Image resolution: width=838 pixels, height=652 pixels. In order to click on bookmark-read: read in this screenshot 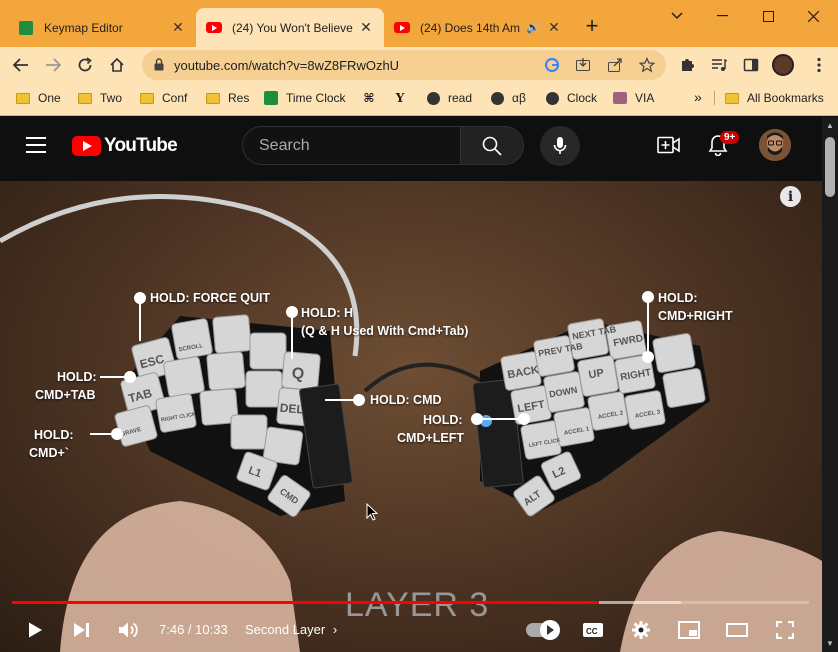, I will do `click(449, 98)`.